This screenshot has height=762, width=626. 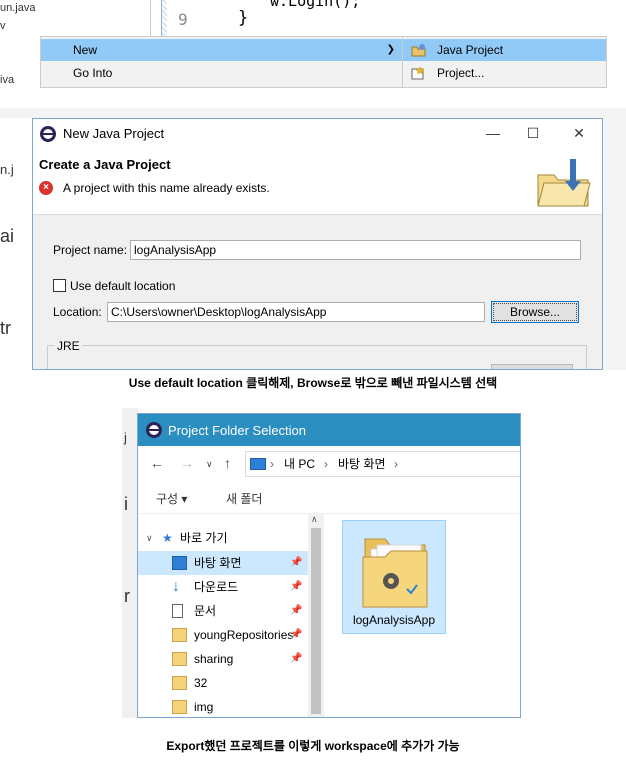 What do you see at coordinates (314, 519) in the screenshot?
I see `scroll-up-icon: ∧` at bounding box center [314, 519].